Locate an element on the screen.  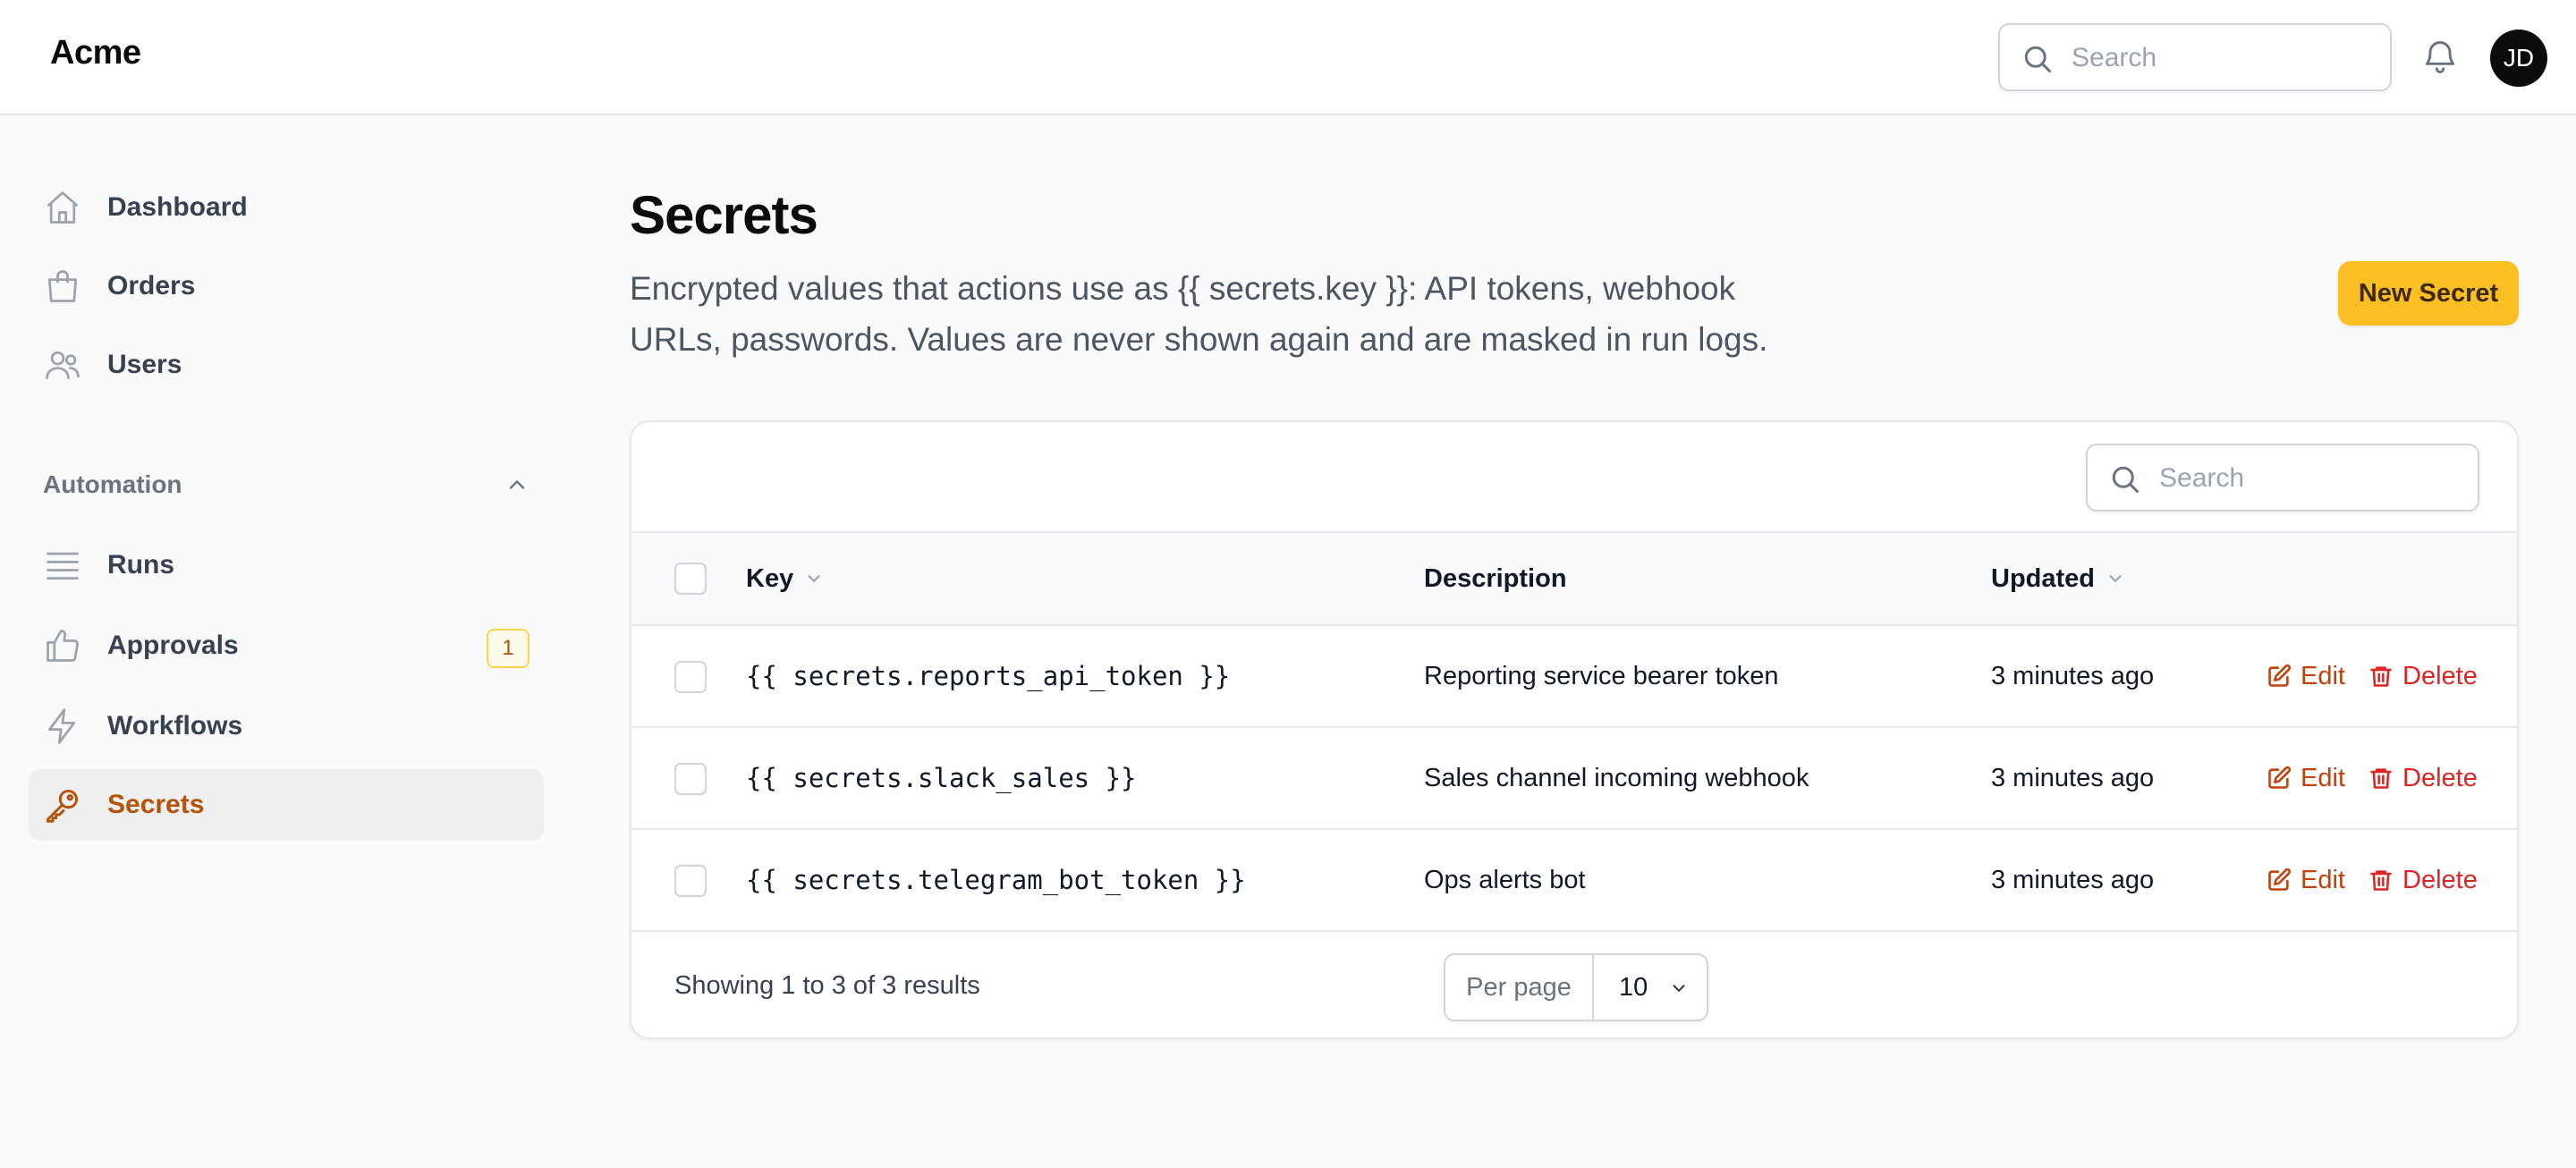
secret-key: {{ secrets.slack_sales }} is located at coordinates (941, 778).